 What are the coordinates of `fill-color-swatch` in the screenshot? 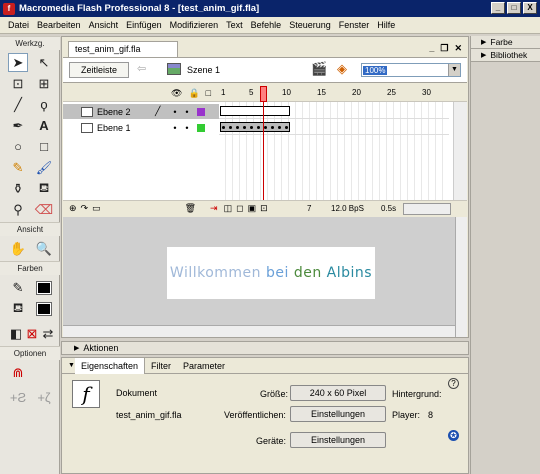 It's located at (44, 308).